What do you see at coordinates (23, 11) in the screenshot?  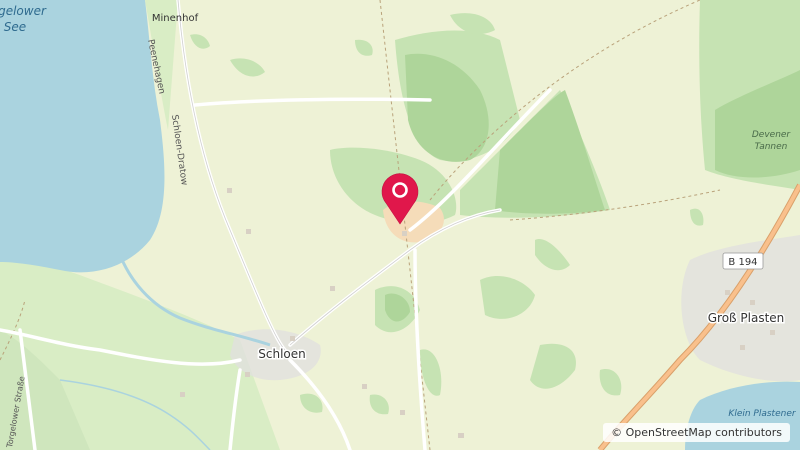 I see `water-label-lake-line1: gelower` at bounding box center [23, 11].